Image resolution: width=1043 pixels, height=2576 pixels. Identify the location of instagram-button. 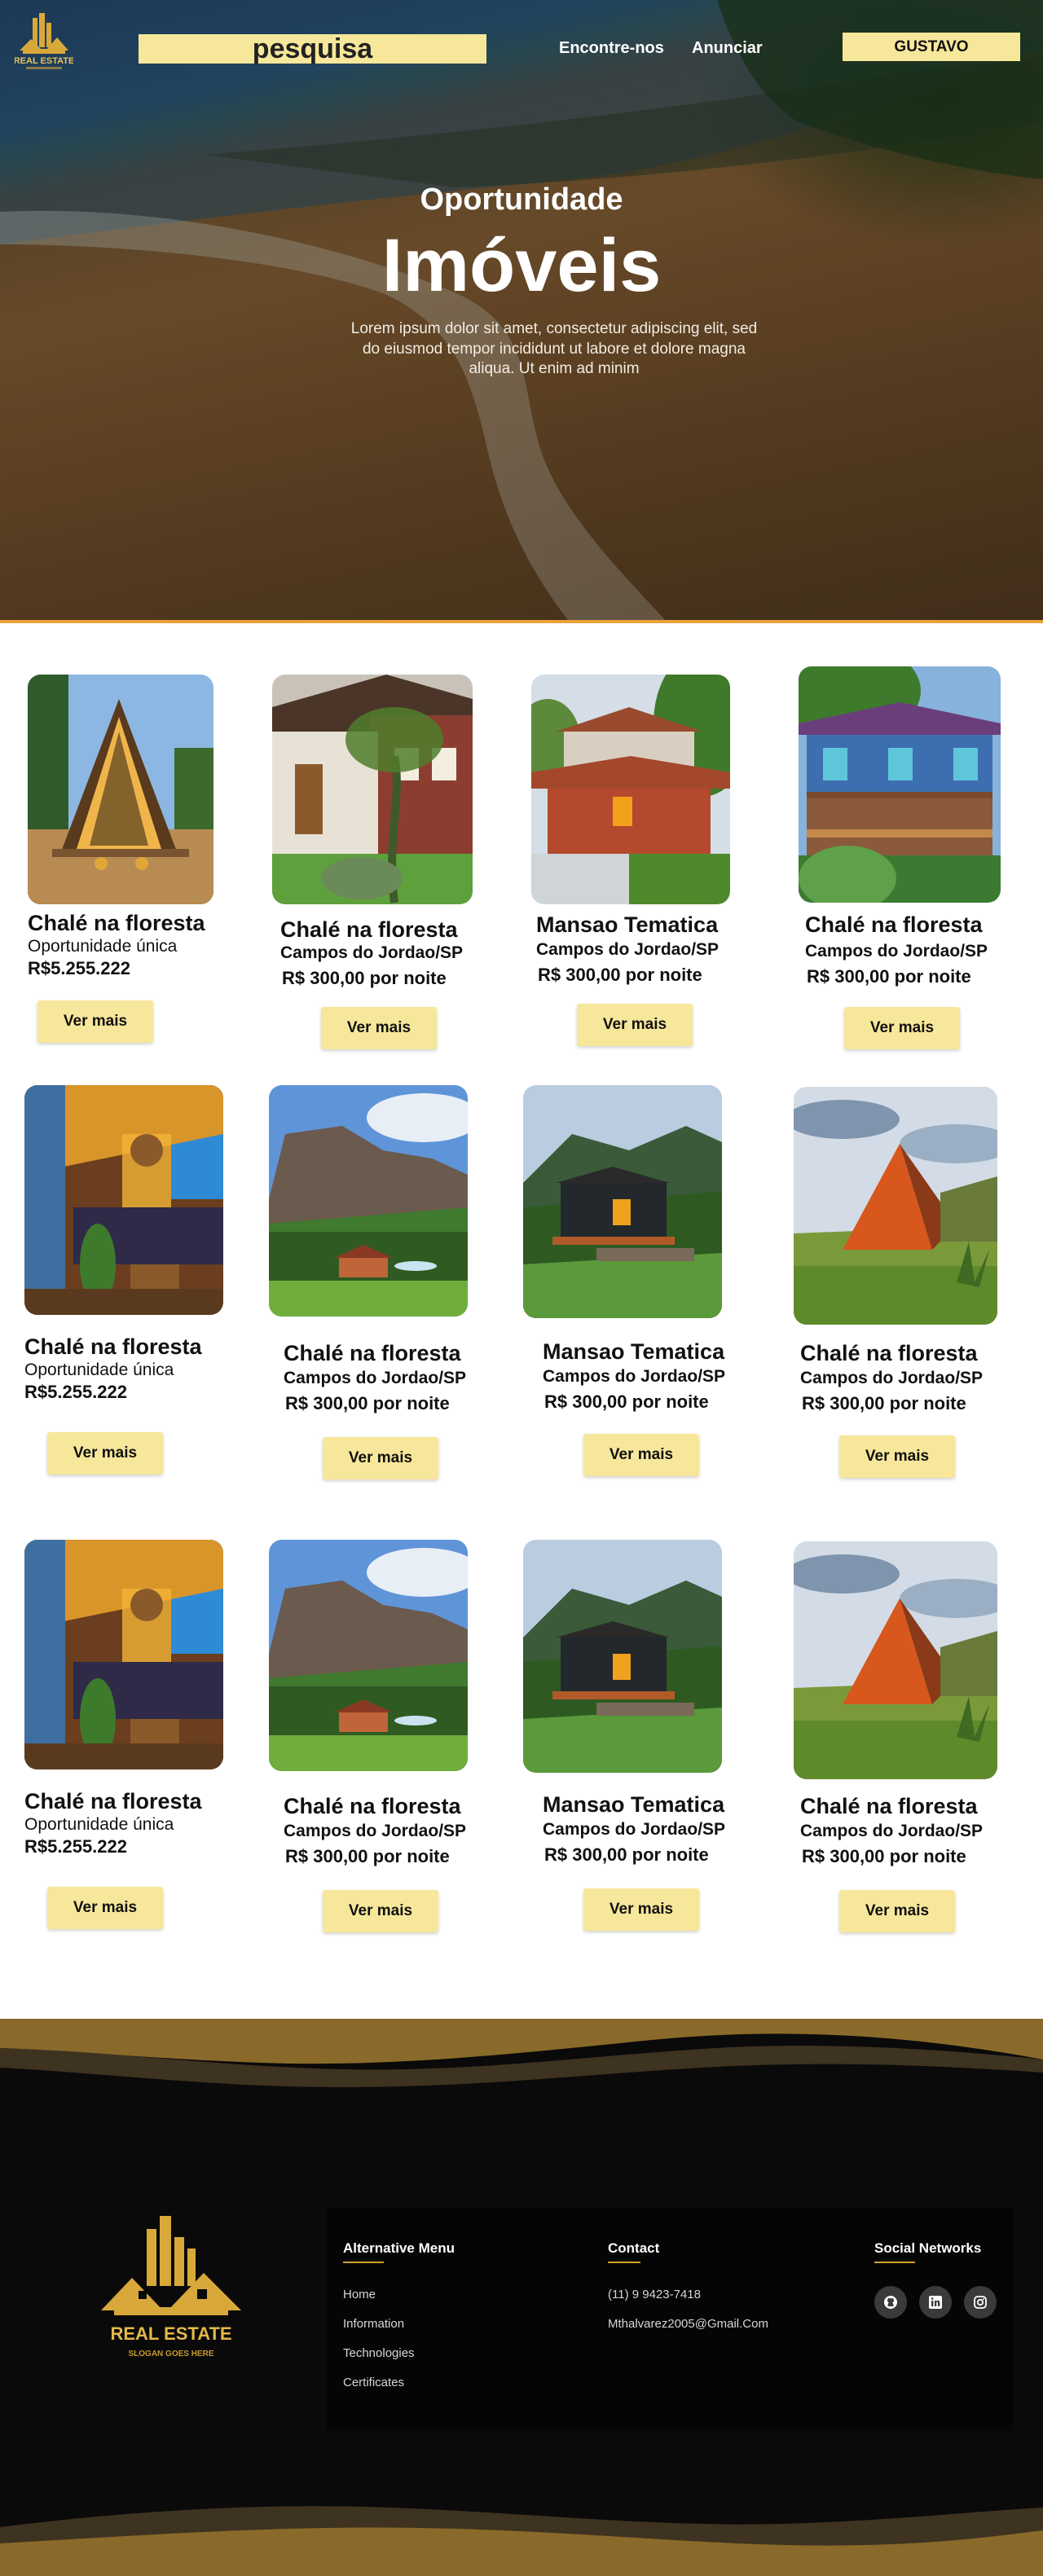
(980, 2302).